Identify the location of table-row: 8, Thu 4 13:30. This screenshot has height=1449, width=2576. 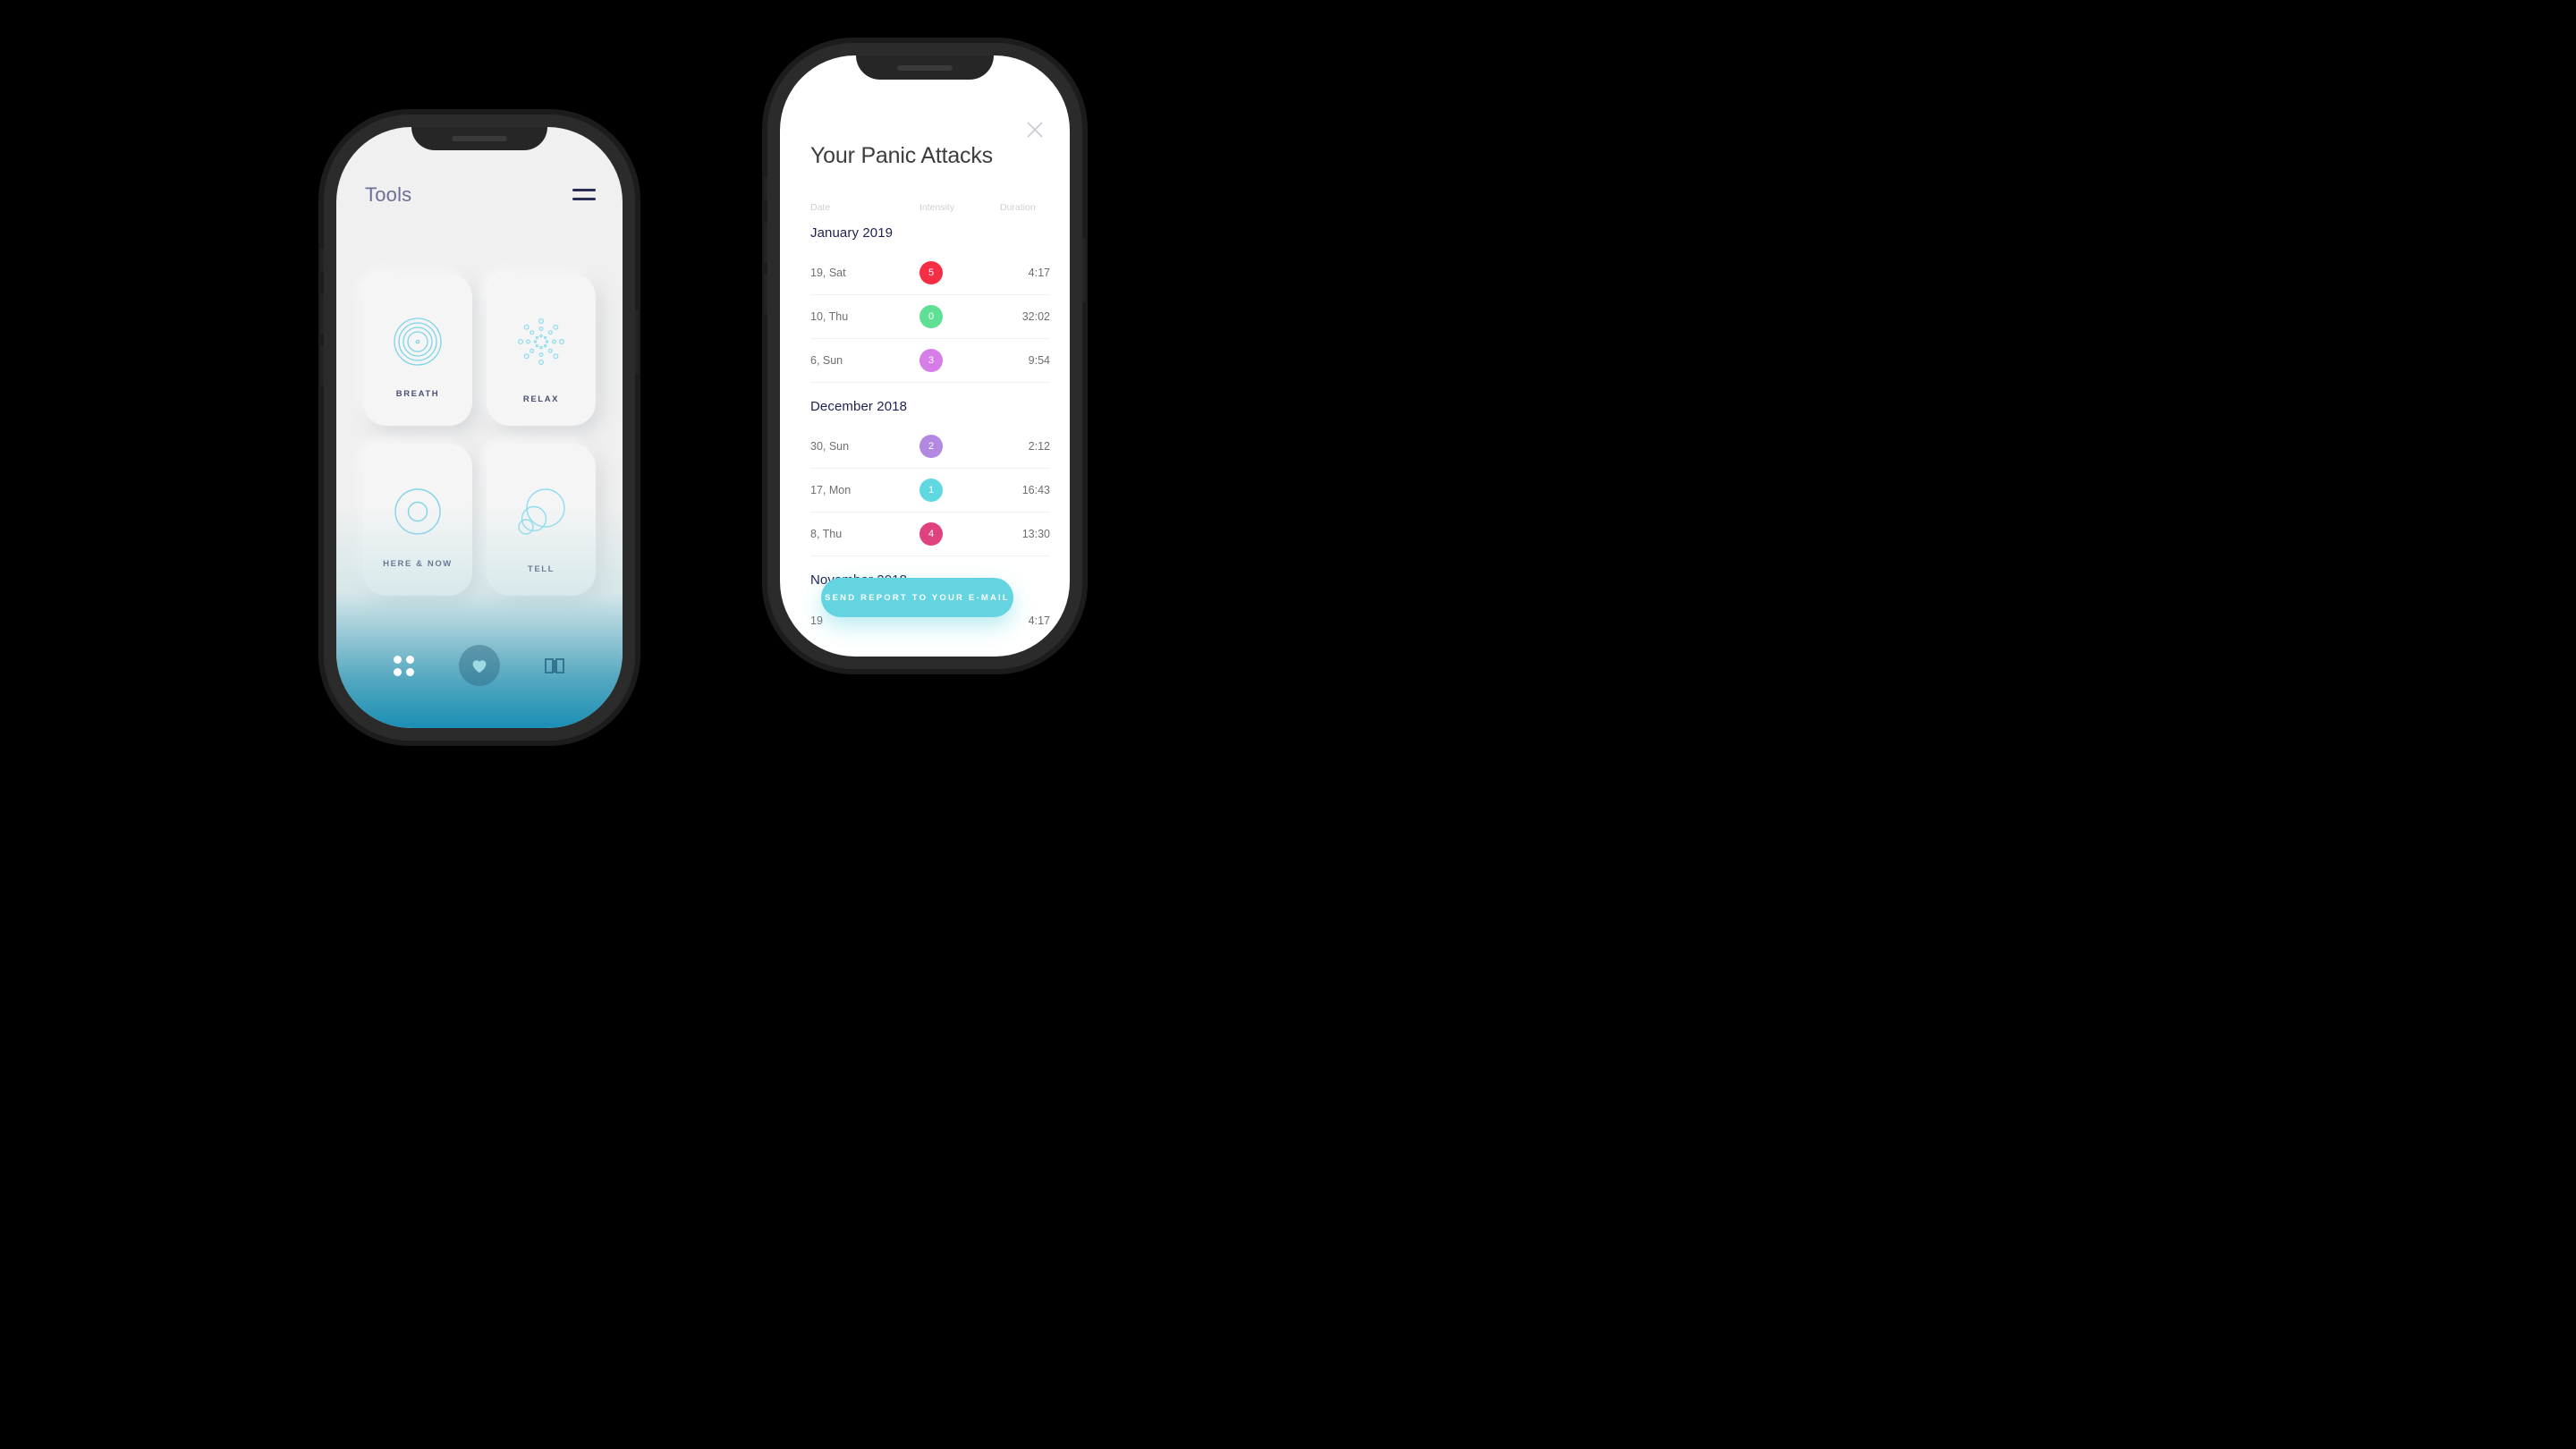
(930, 534).